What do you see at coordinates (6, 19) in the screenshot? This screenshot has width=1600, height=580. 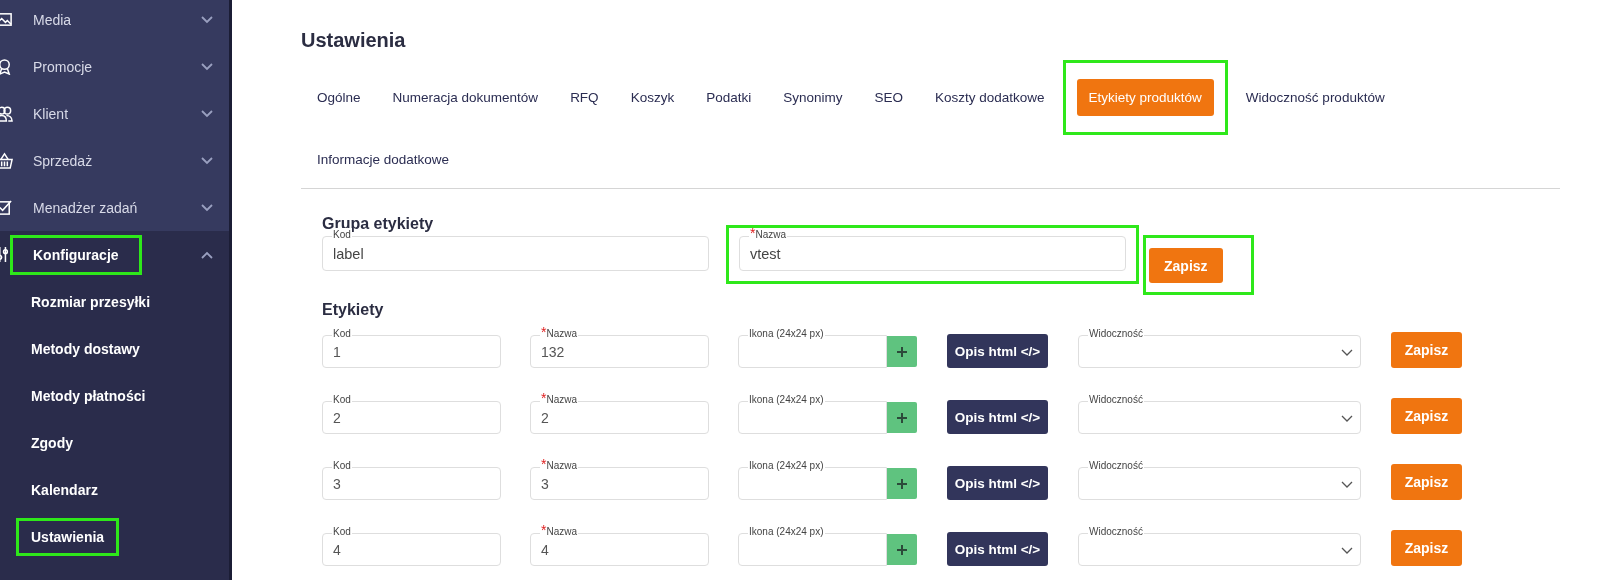 I see `image-icon` at bounding box center [6, 19].